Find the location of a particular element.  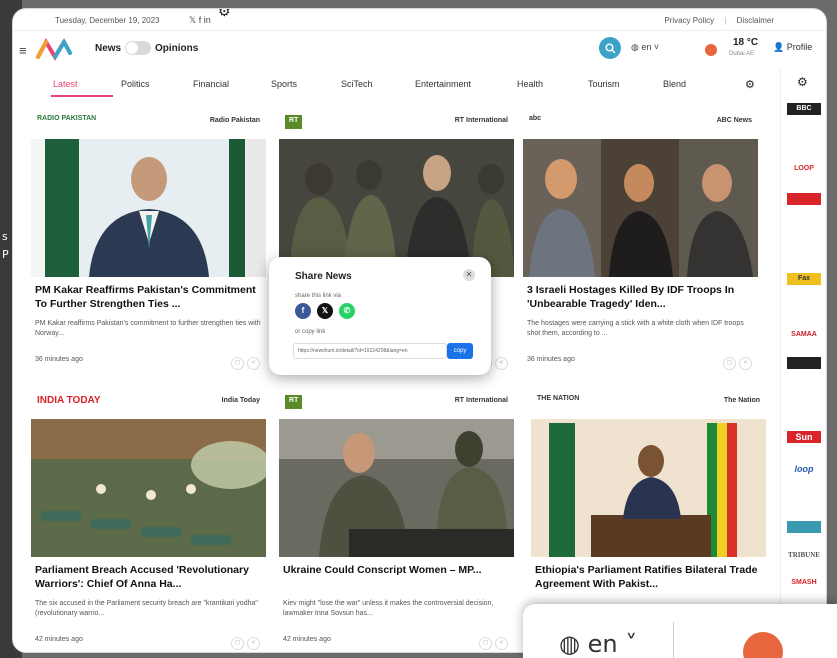

search-button is located at coordinates (610, 48).